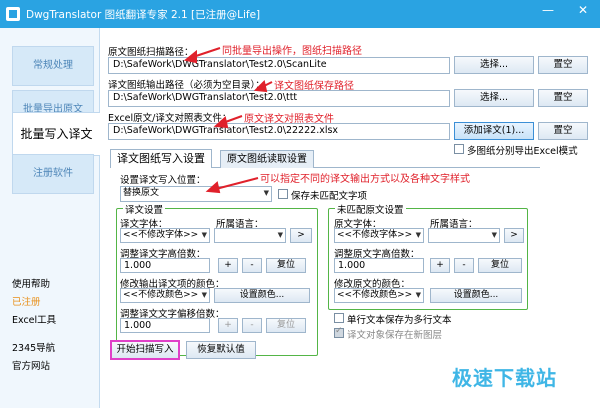 The width and height of the screenshot is (600, 408). I want to click on single-to-multi-checkbox, so click(339, 318).